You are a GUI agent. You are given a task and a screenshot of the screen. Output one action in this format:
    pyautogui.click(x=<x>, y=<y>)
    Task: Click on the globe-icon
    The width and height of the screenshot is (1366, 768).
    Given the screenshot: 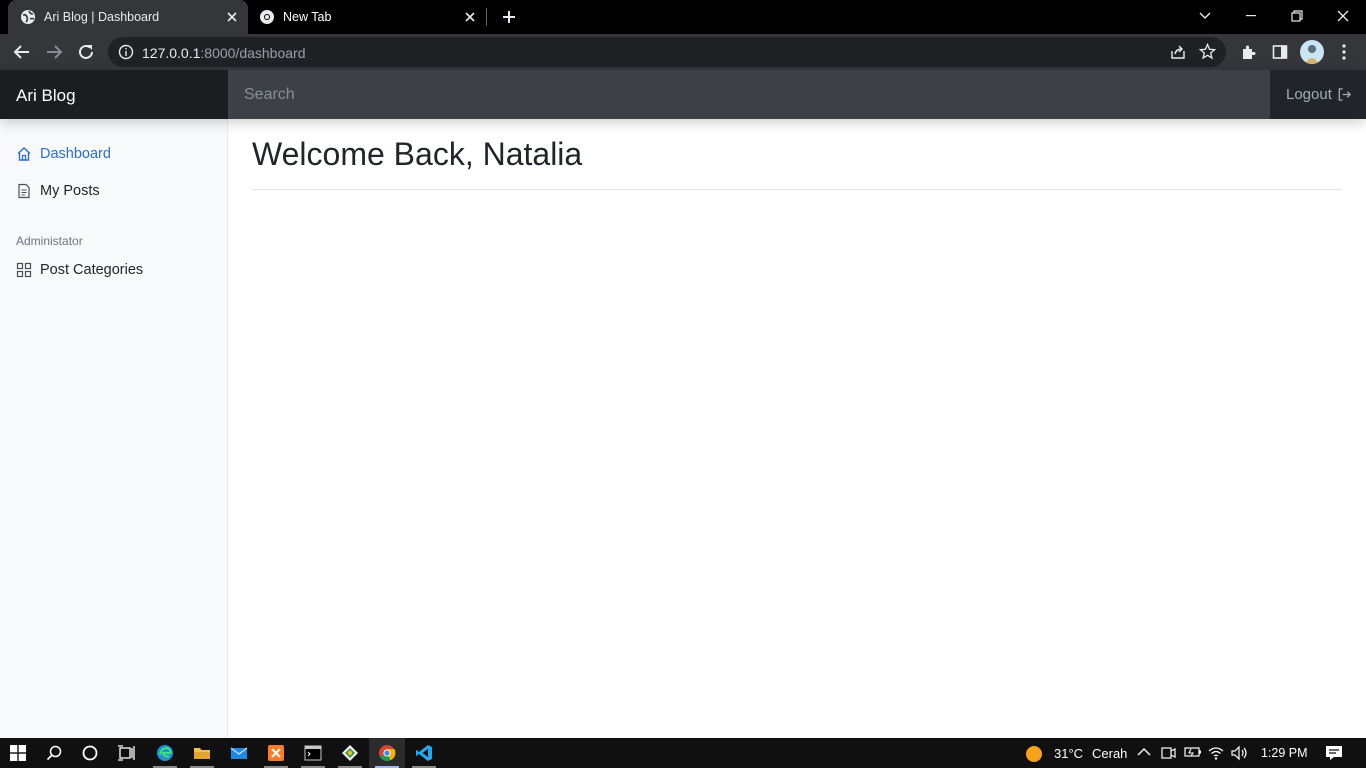 What is the action you would take?
    pyautogui.click(x=28, y=17)
    